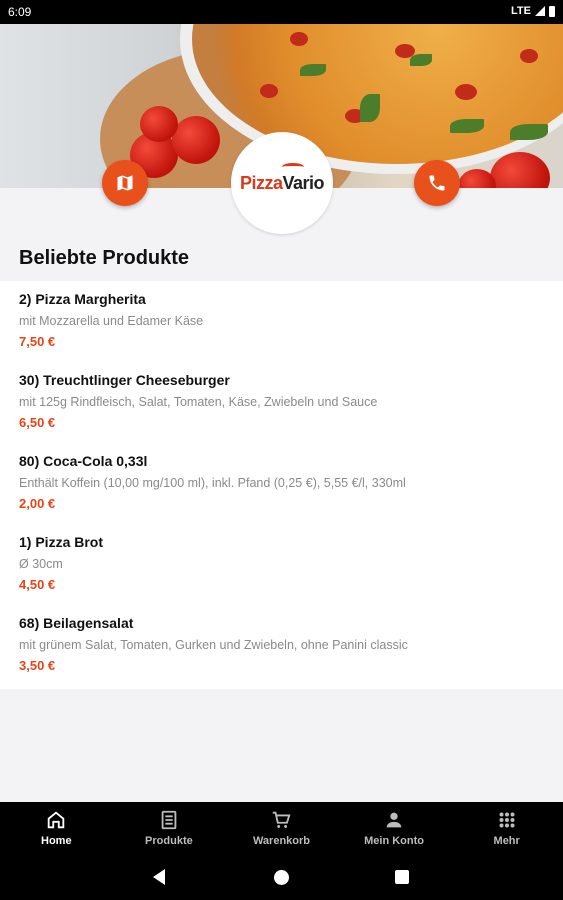  What do you see at coordinates (169, 820) in the screenshot?
I see `menu-book-icon` at bounding box center [169, 820].